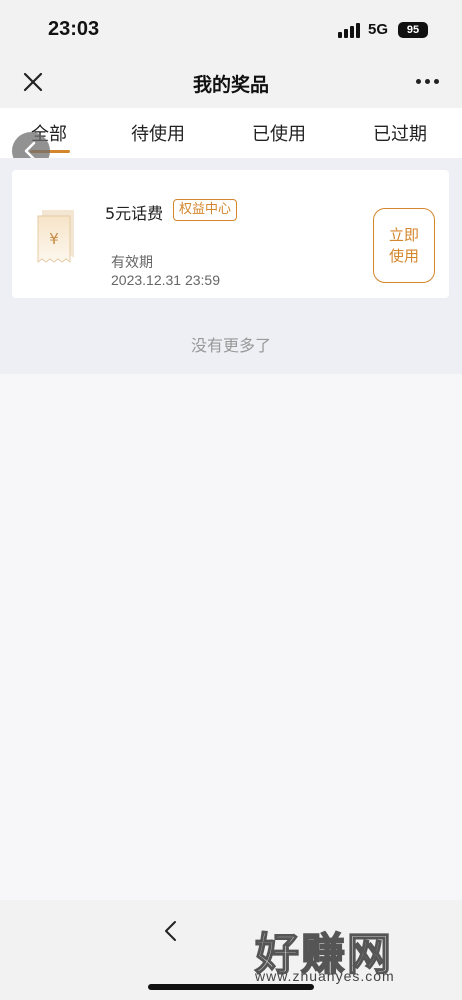  What do you see at coordinates (279, 133) in the screenshot?
I see `tab-used: 已使用` at bounding box center [279, 133].